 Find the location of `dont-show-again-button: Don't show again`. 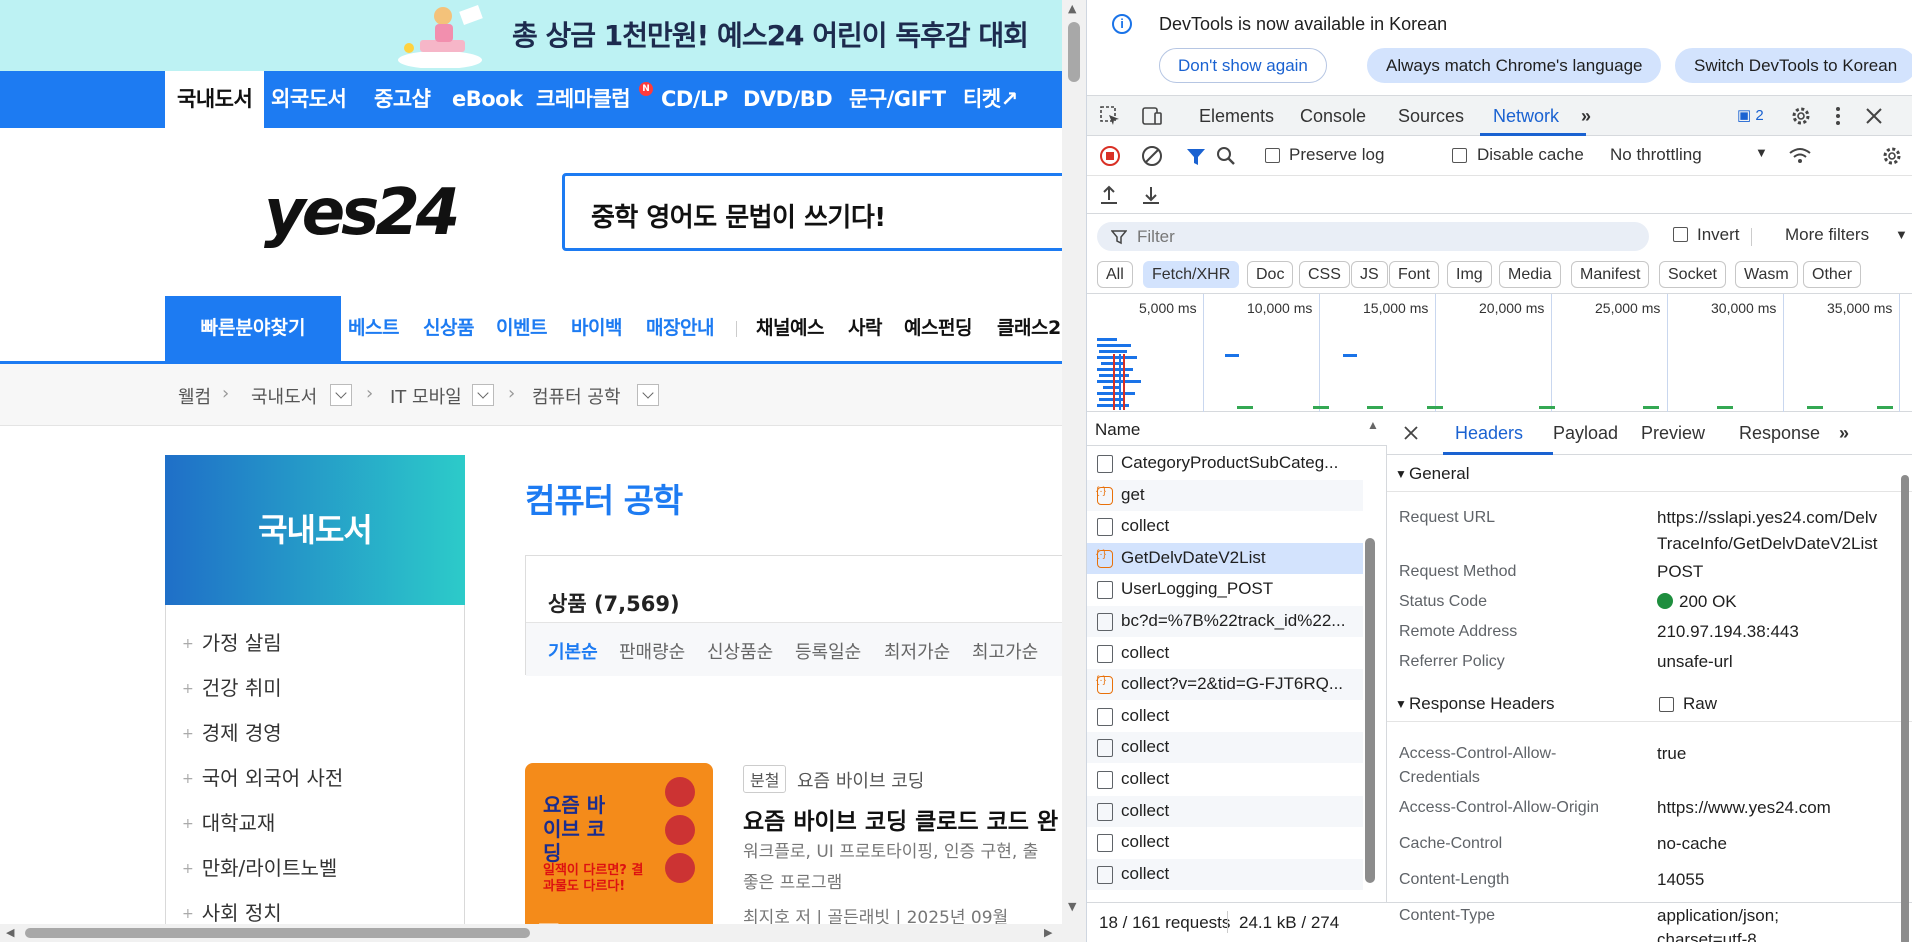

dont-show-again-button: Don't show again is located at coordinates (1243, 65).